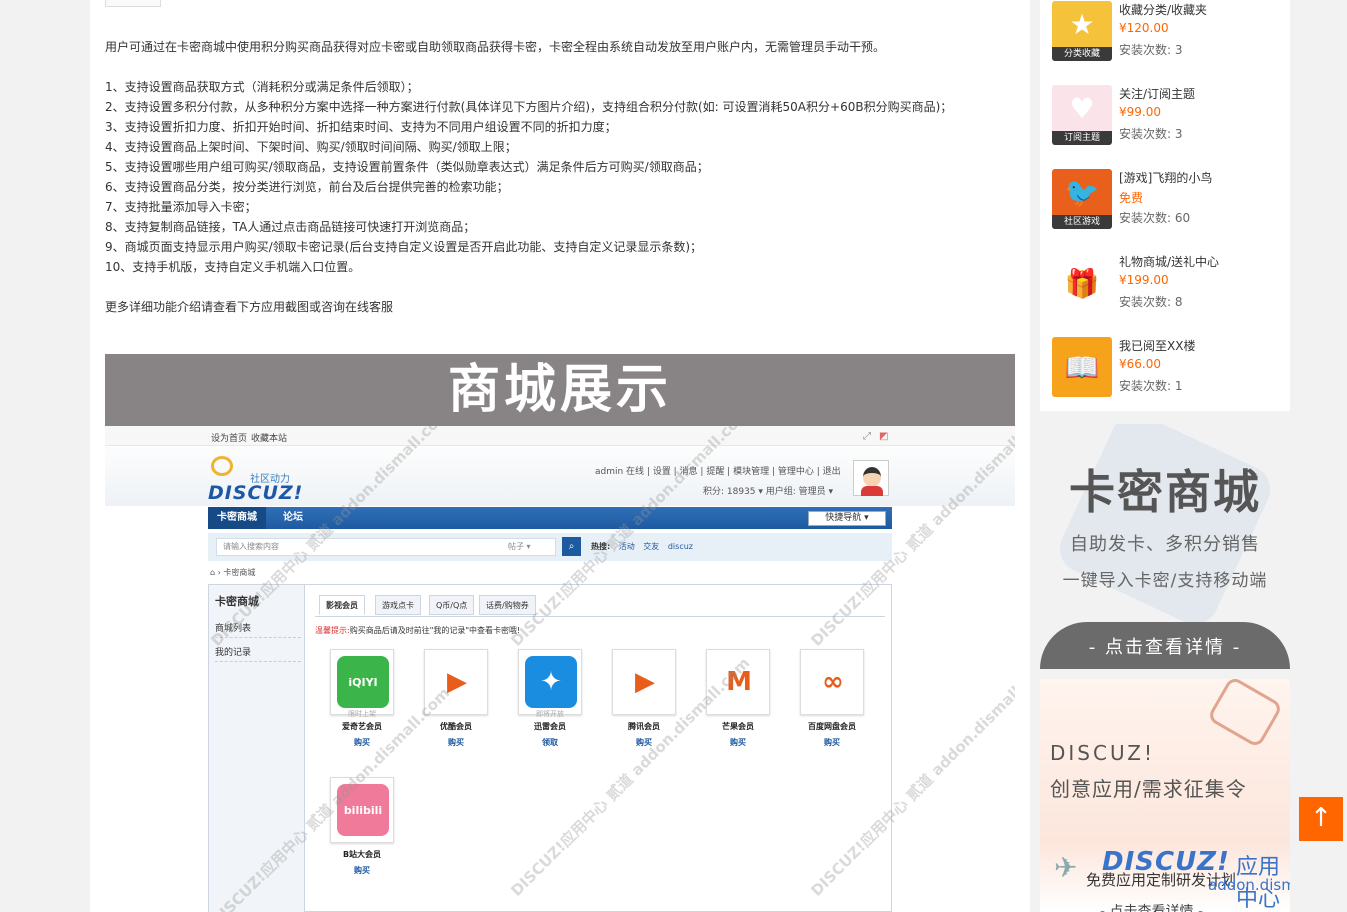 The height and width of the screenshot is (912, 1347). I want to click on set-homepage-link: 设为首页, so click(229, 437).